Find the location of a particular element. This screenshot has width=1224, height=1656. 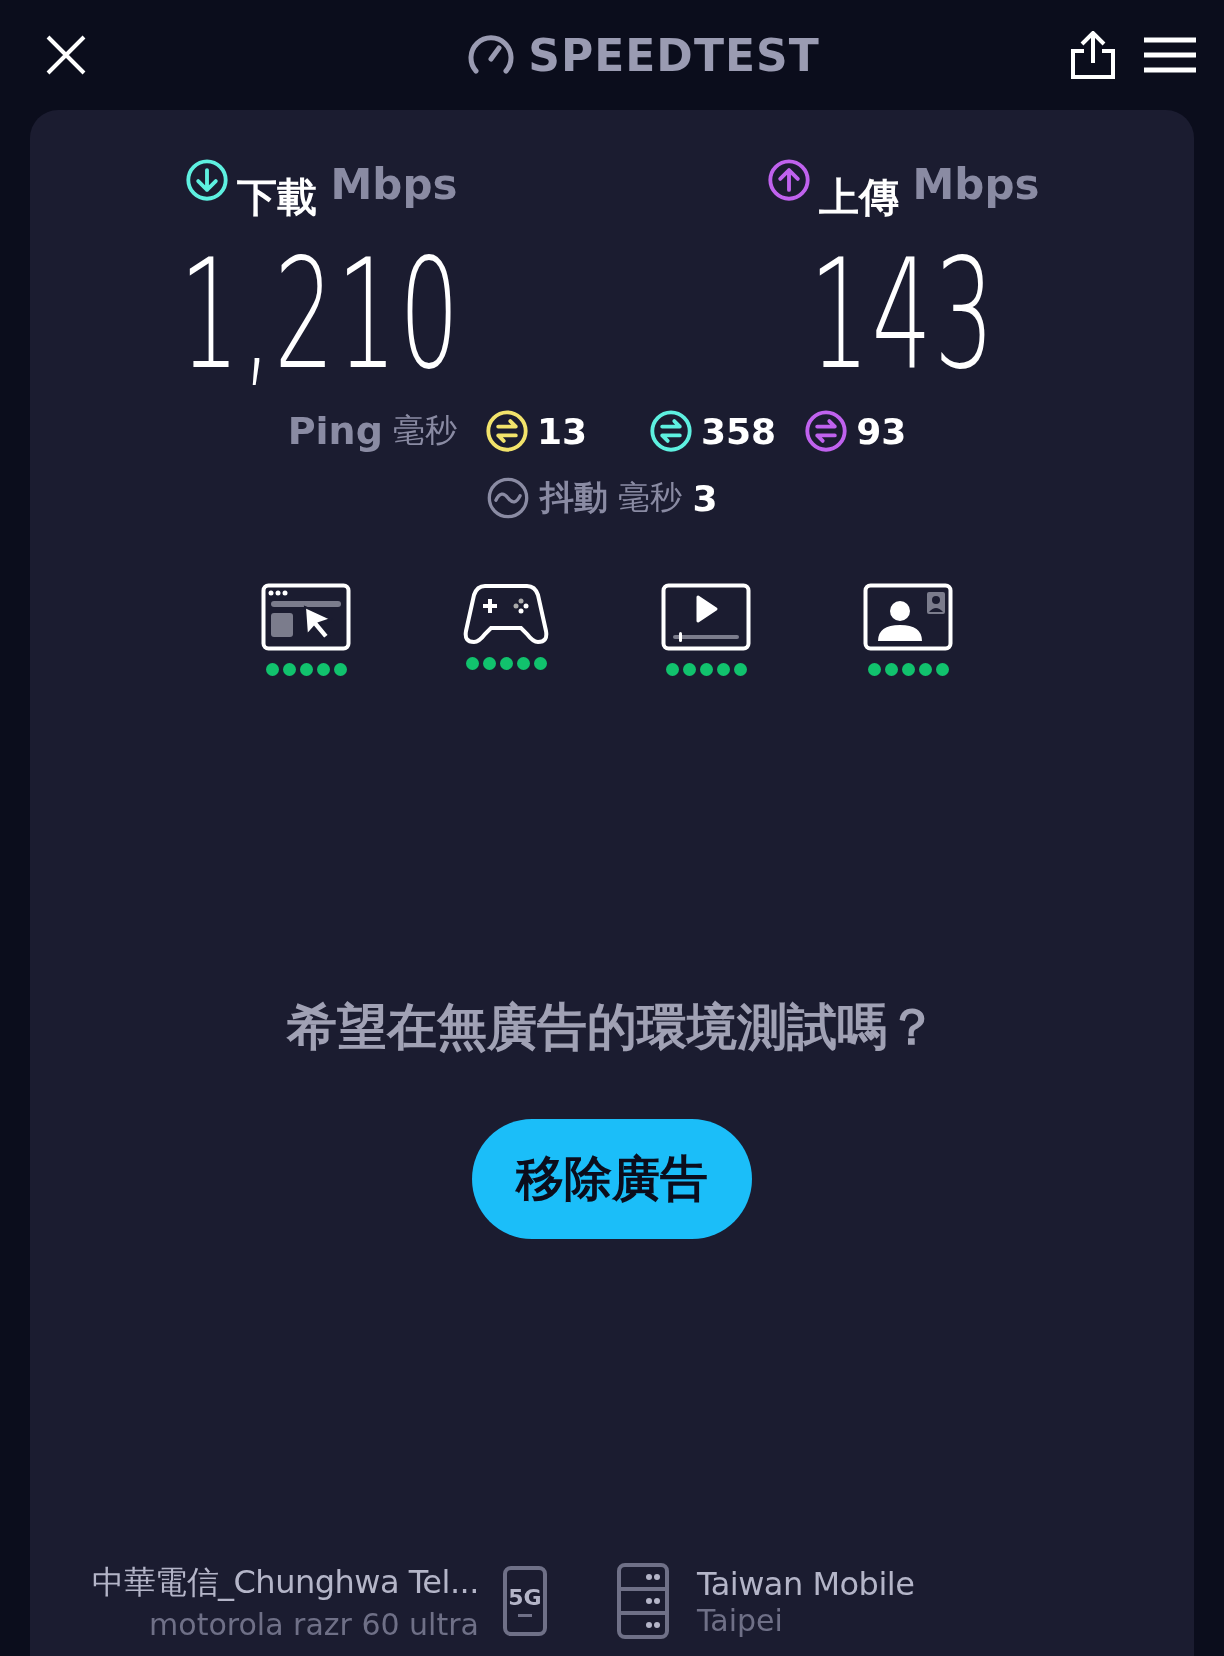

app-logo-text: SPEEDTEST is located at coordinates (674, 55).